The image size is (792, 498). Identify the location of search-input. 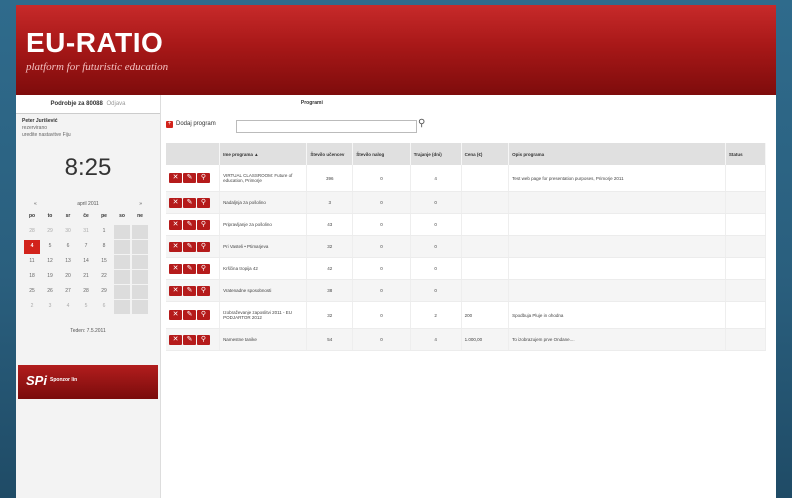
(326, 126).